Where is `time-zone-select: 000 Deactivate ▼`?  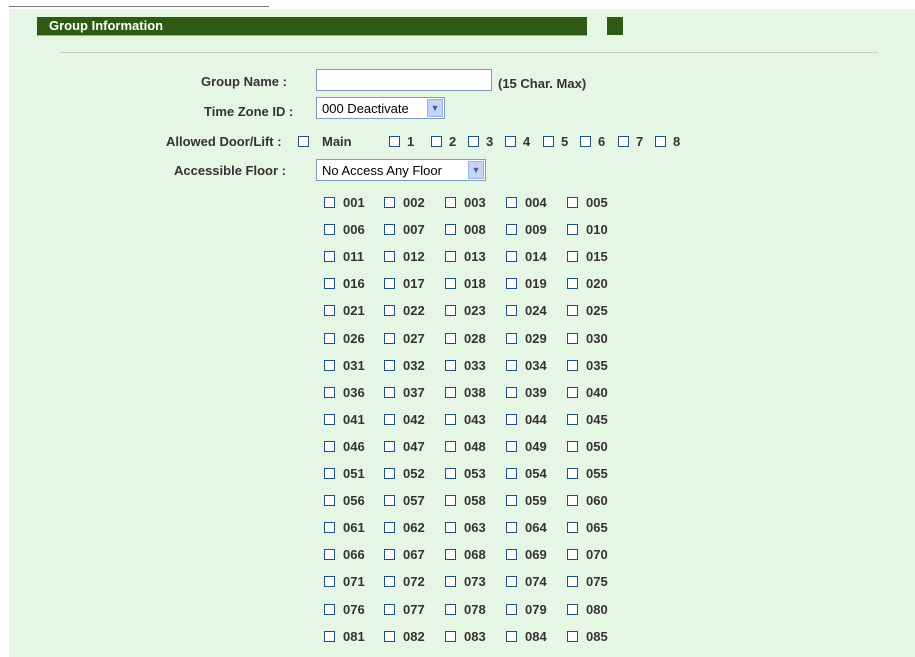 time-zone-select: 000 Deactivate ▼ is located at coordinates (380, 108).